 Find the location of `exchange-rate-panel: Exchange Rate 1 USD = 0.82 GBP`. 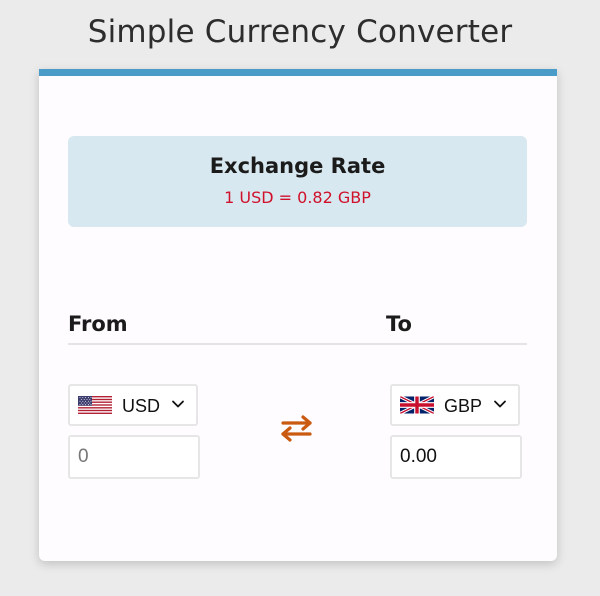

exchange-rate-panel: Exchange Rate 1 USD = 0.82 GBP is located at coordinates (297, 181).